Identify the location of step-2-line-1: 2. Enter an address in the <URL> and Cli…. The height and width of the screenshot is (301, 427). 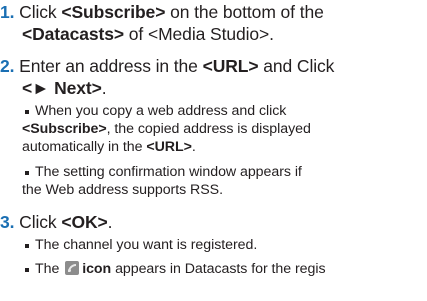
(167, 66).